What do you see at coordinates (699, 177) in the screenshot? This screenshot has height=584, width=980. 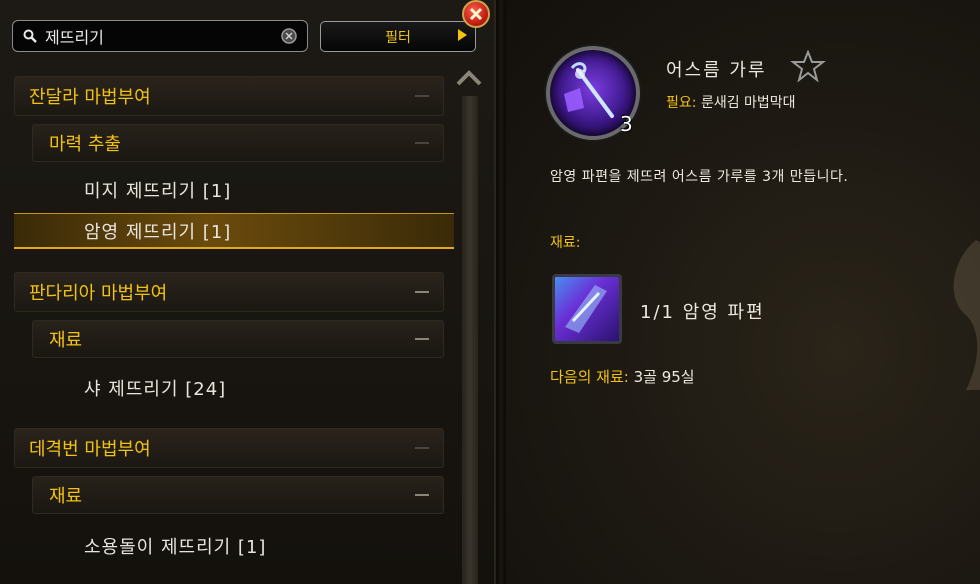 I see `recipe-description: 암영 파편을 제뜨려 어스름 가루를 3개 만듭니다.` at bounding box center [699, 177].